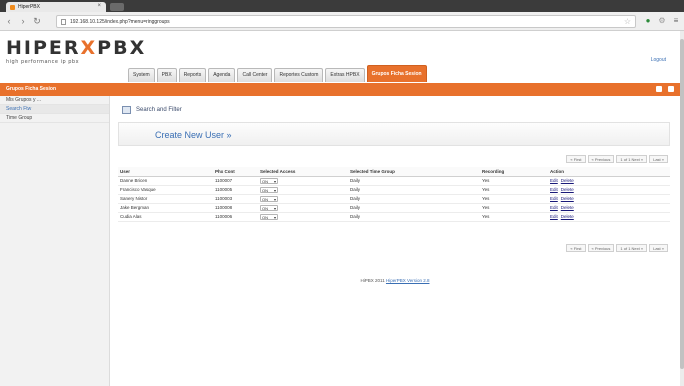  What do you see at coordinates (373, 280) in the screenshot?
I see `footer-text: HiPBX 2011` at bounding box center [373, 280].